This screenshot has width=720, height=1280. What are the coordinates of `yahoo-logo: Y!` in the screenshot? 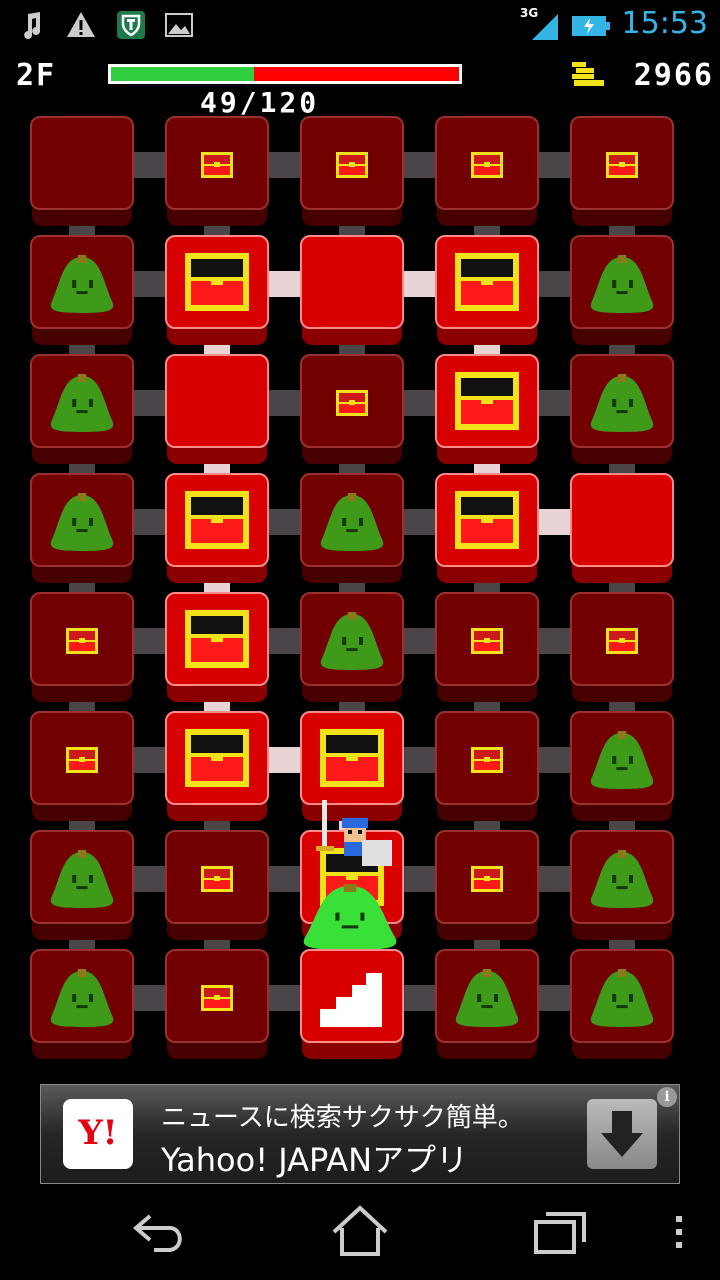 It's located at (98, 1134).